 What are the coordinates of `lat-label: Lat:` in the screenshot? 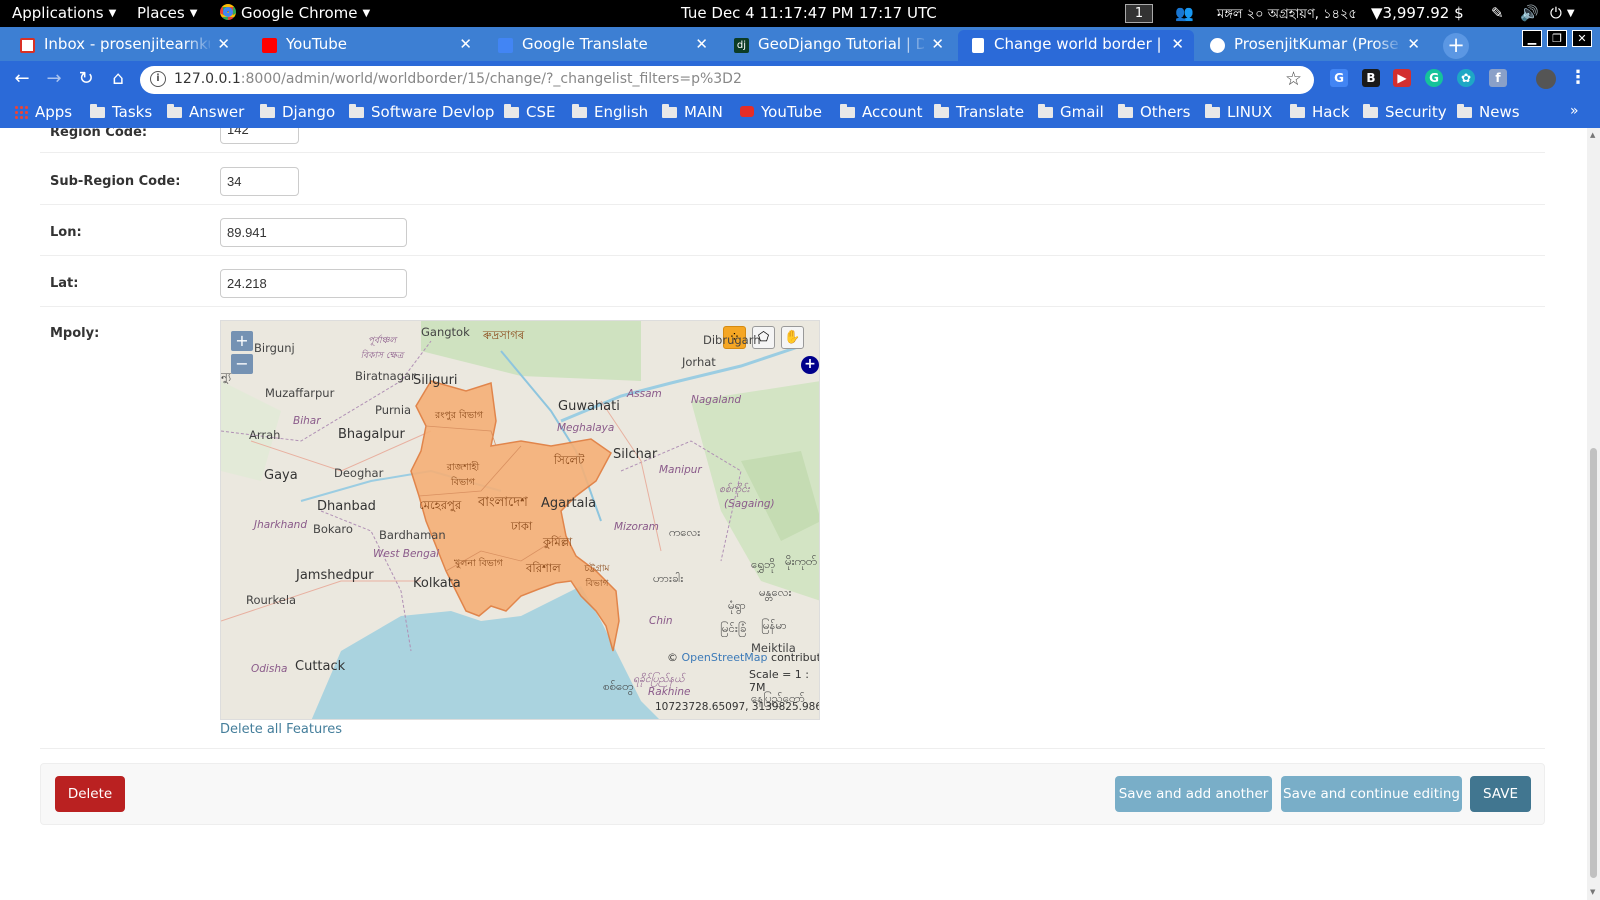 It's located at (64, 283).